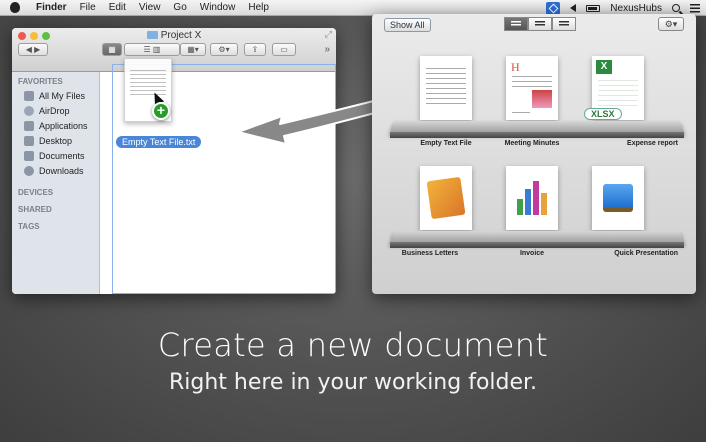 Image resolution: width=706 pixels, height=442 pixels. Describe the element at coordinates (430, 253) in the screenshot. I see `template-label: Business Letters` at that location.